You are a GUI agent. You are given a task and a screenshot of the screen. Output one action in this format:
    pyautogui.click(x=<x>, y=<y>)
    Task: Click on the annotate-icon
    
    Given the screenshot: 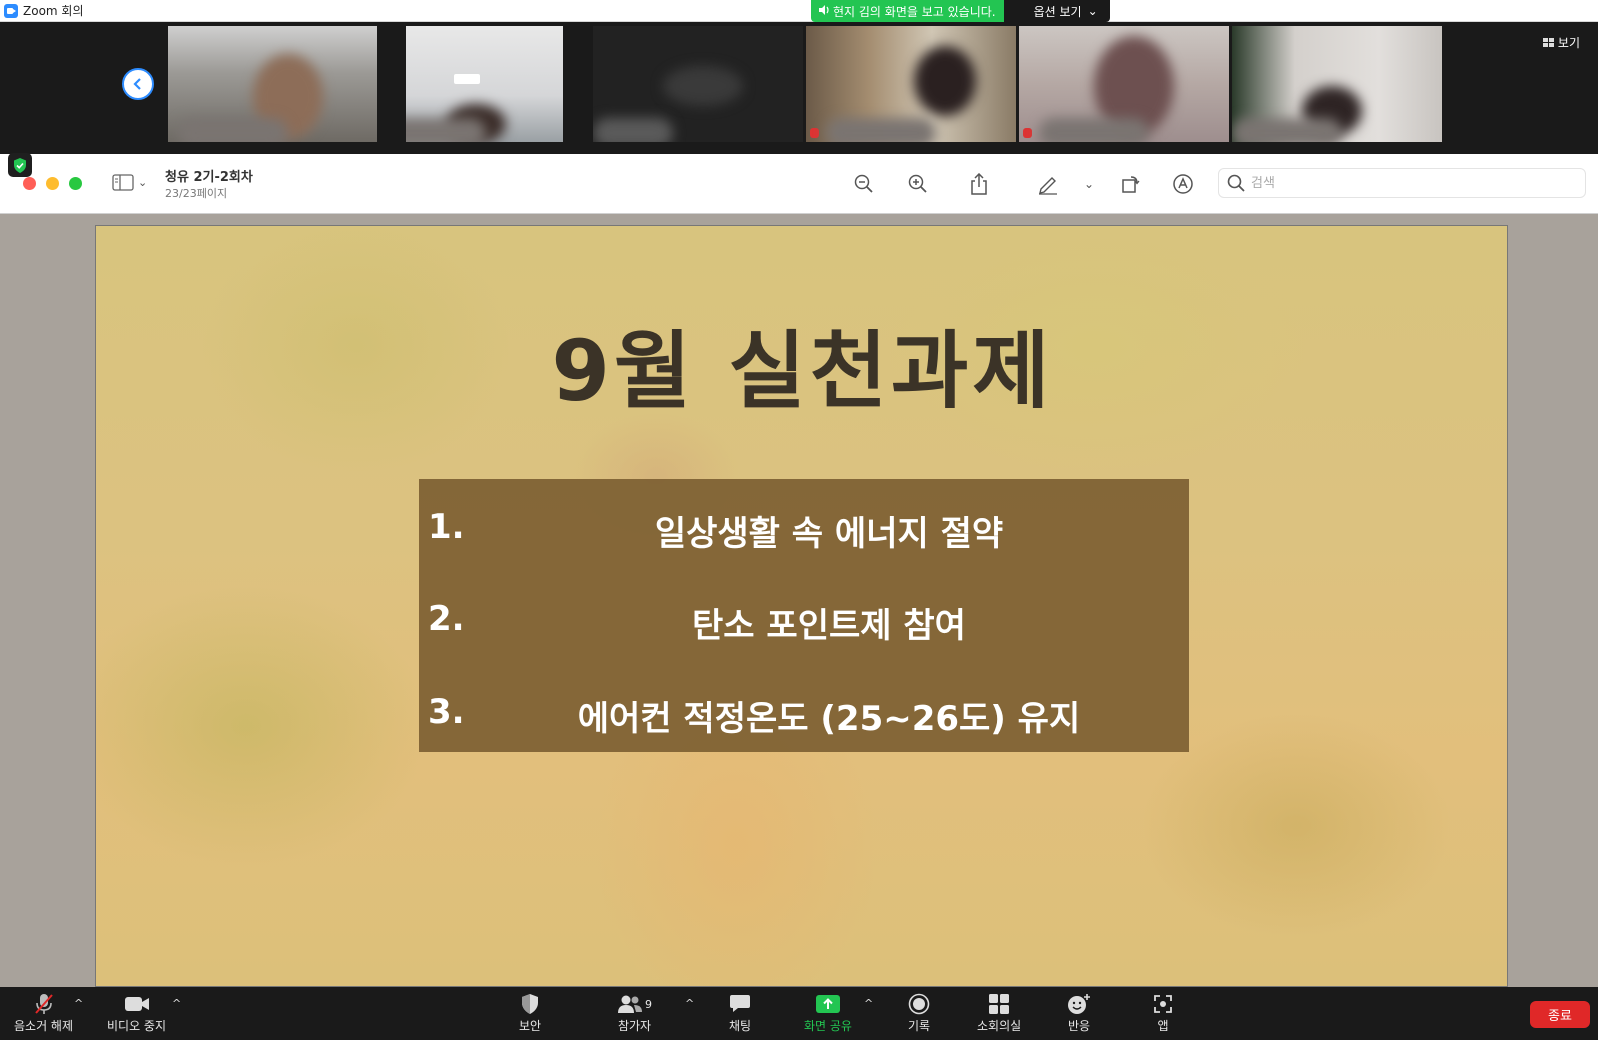 What is the action you would take?
    pyautogui.click(x=1183, y=184)
    